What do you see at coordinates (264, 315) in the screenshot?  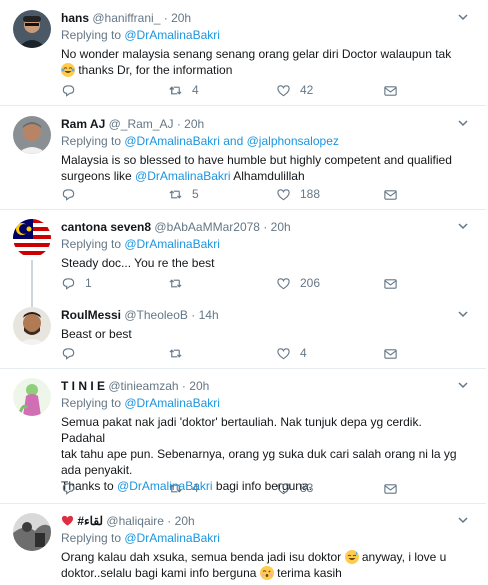 I see `tweet-header: RoulMessi @TheoleoB · 14h` at bounding box center [264, 315].